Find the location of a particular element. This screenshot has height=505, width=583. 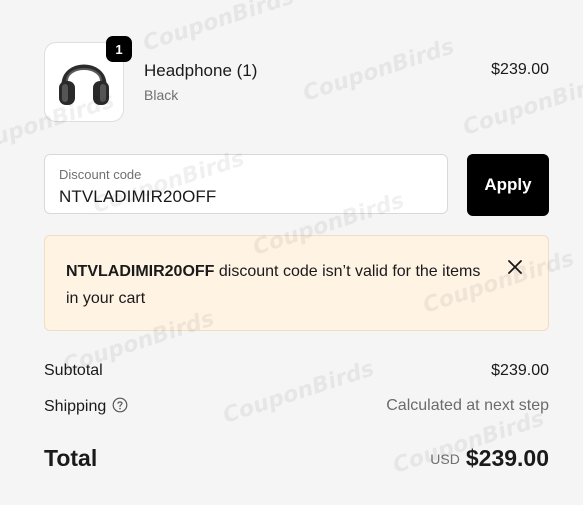

subtotal-value: $239.00 is located at coordinates (520, 370).